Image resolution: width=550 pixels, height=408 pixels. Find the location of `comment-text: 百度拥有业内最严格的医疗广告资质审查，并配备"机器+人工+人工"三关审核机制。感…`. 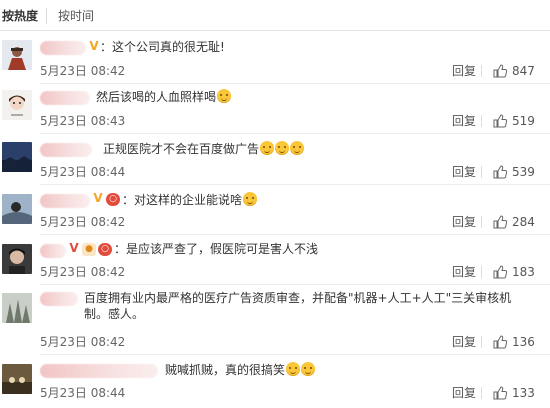

comment-text: 百度拥有业内最严格的医疗广告资质审查，并配备"机器+人工+人工"三关审核机制。感… is located at coordinates (298, 306).